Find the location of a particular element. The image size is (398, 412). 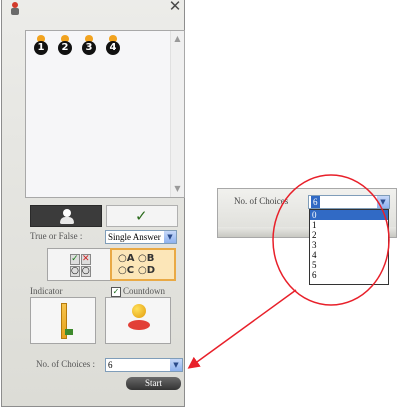

tab-answer: ✓ is located at coordinates (142, 216).